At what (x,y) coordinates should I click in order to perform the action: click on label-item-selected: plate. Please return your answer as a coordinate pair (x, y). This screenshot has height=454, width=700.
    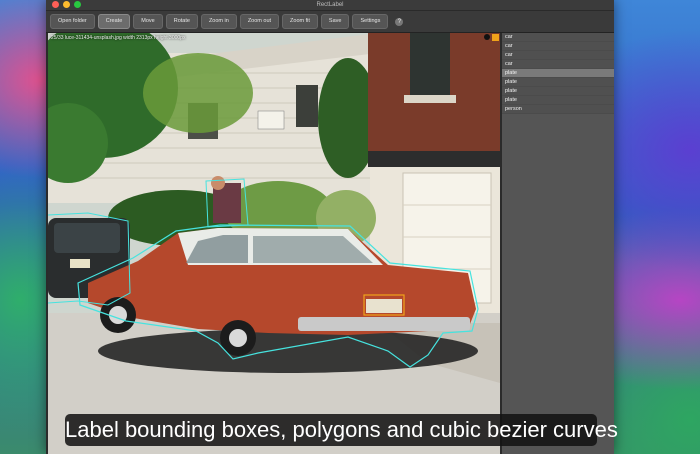
    Looking at the image, I should click on (558, 73).